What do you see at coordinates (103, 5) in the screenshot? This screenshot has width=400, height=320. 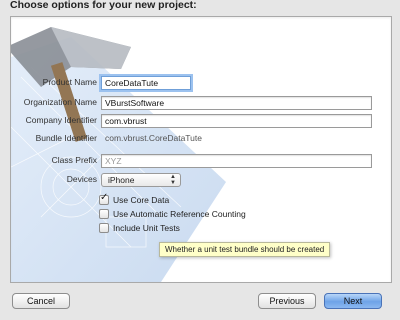 I see `dialog-title: Choose options for your new project:` at bounding box center [103, 5].